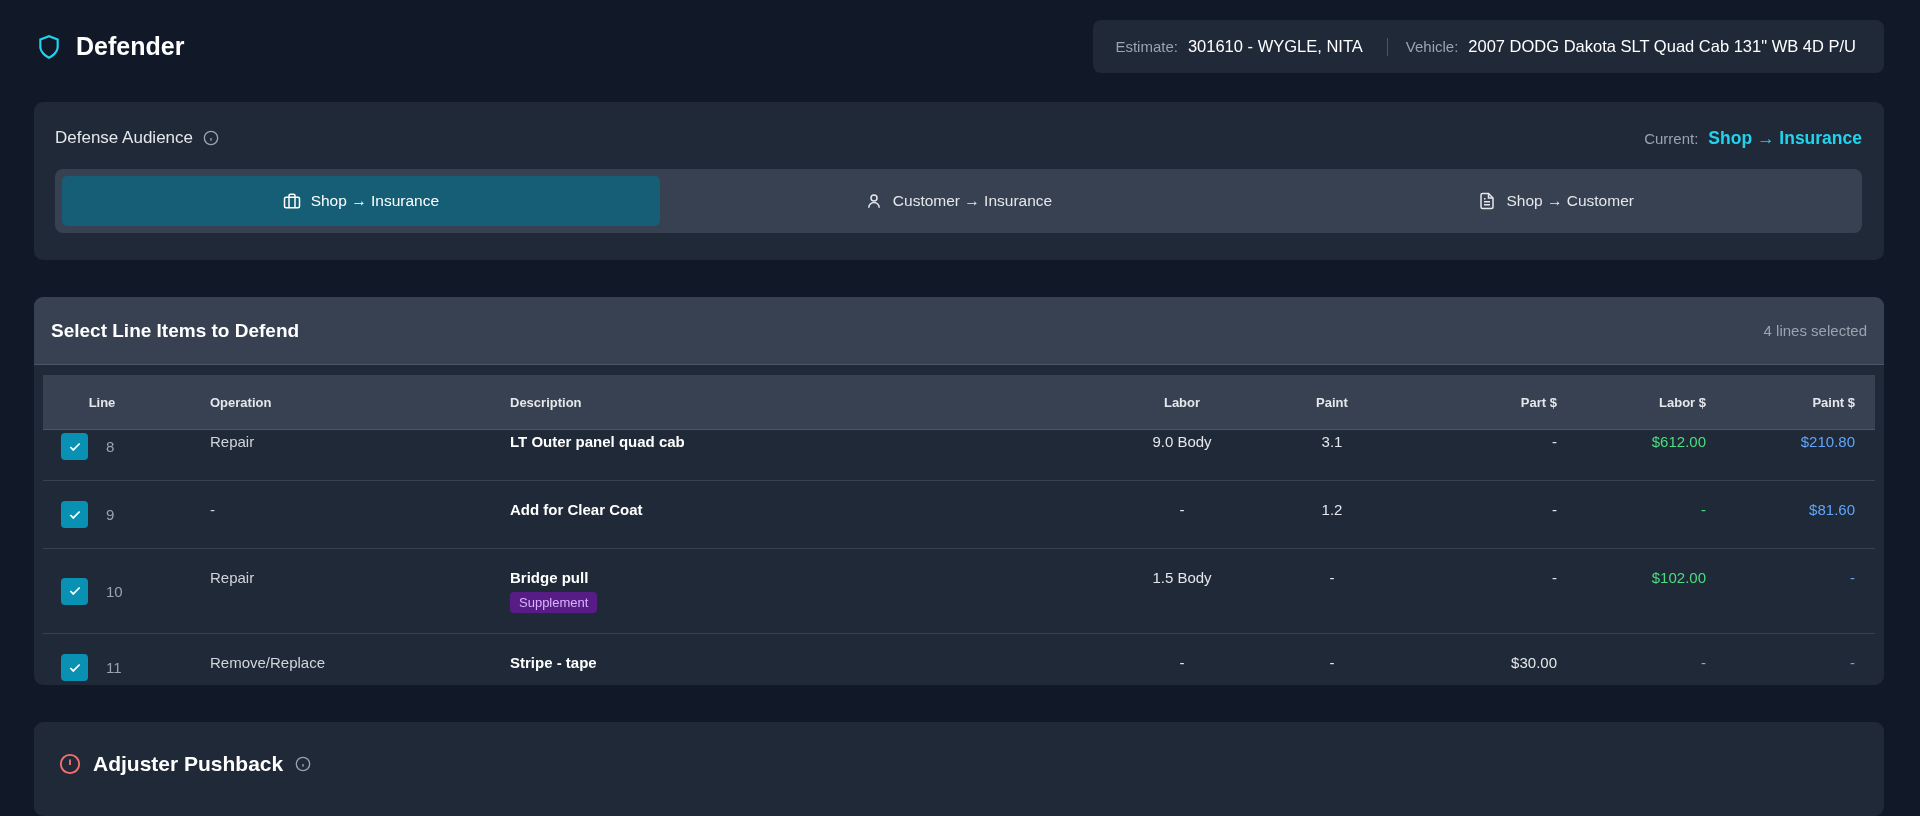 The height and width of the screenshot is (816, 1920). I want to click on amount-cell-text: $612.00, so click(1678, 442).